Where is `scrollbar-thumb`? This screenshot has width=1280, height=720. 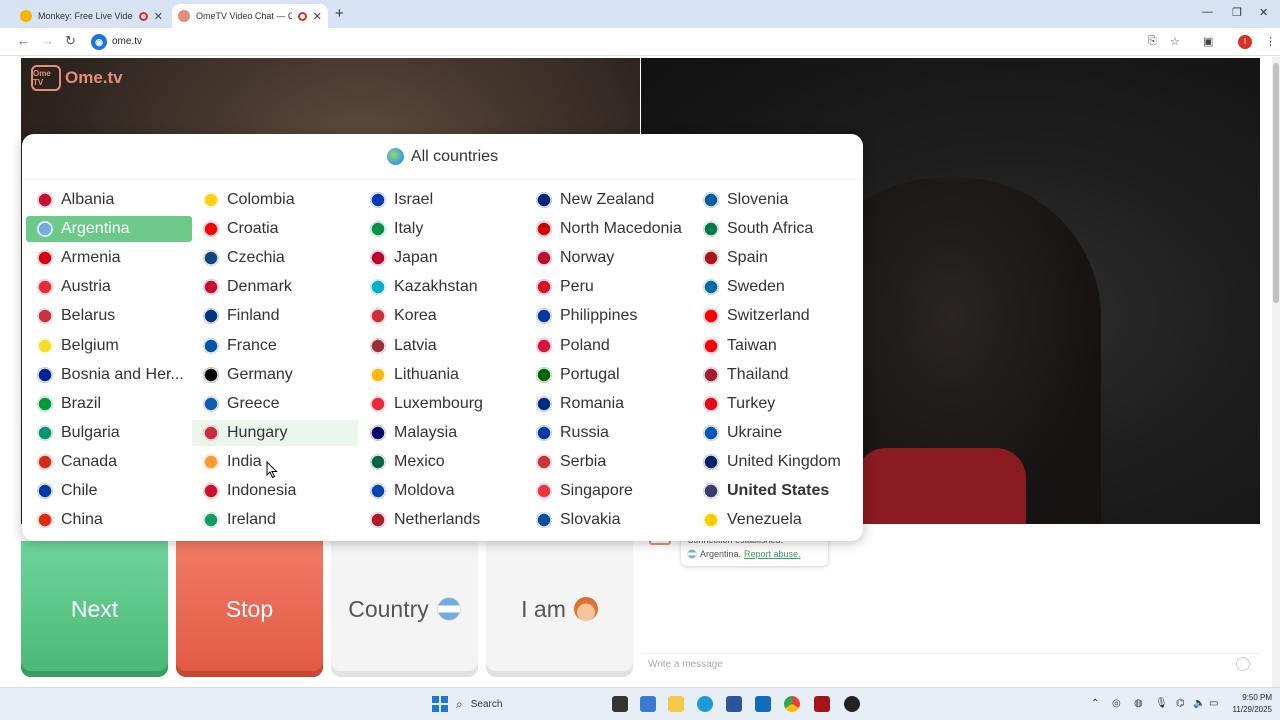 scrollbar-thumb is located at coordinates (1276, 183).